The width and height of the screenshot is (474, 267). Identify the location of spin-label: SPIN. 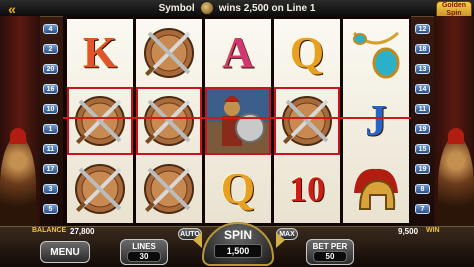
(237, 235).